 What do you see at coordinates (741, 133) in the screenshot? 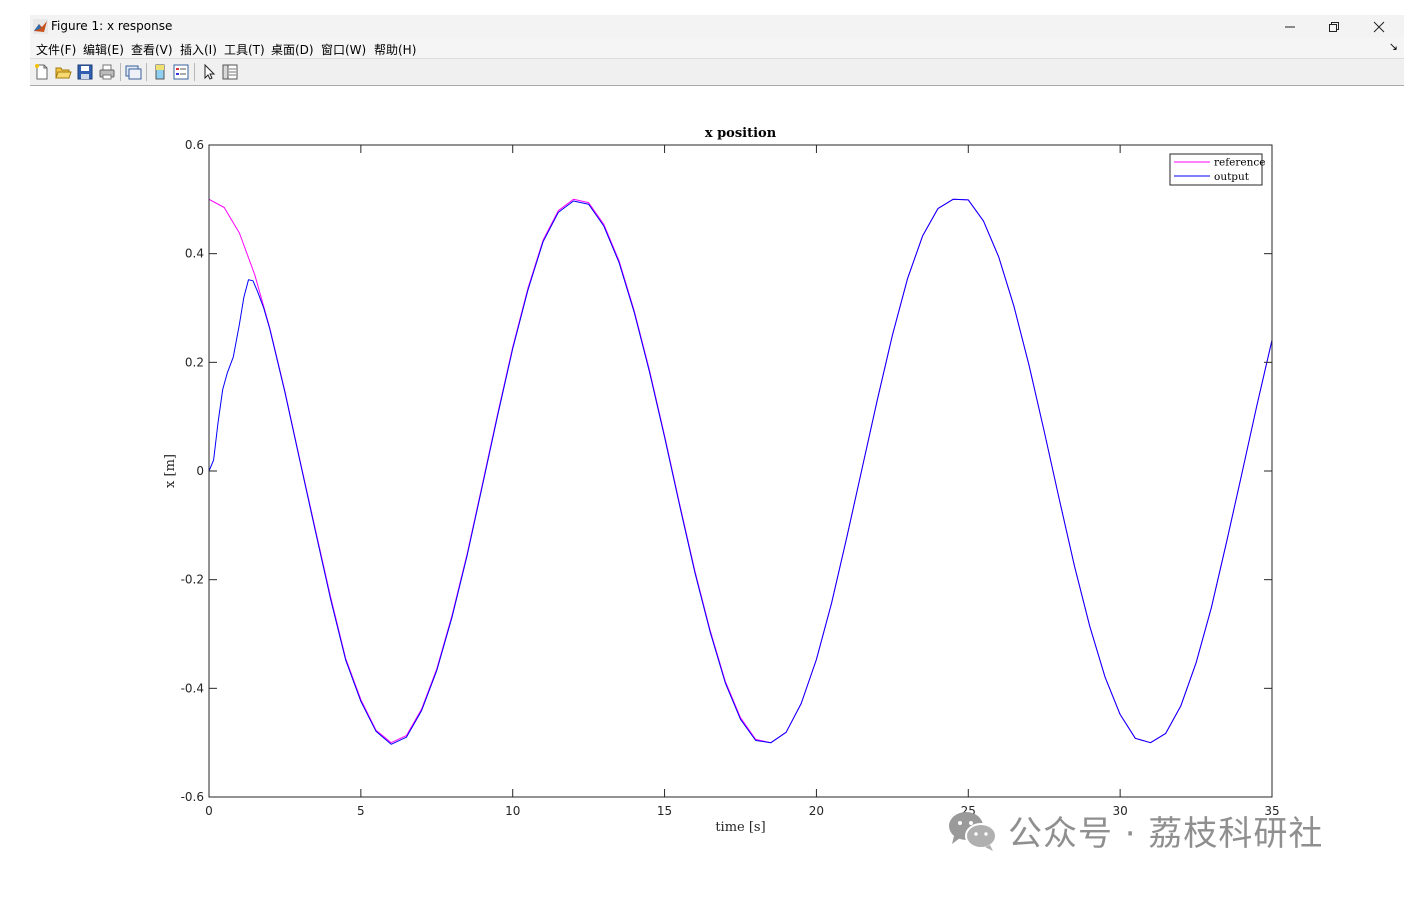
I see `chart-title: x position` at bounding box center [741, 133].